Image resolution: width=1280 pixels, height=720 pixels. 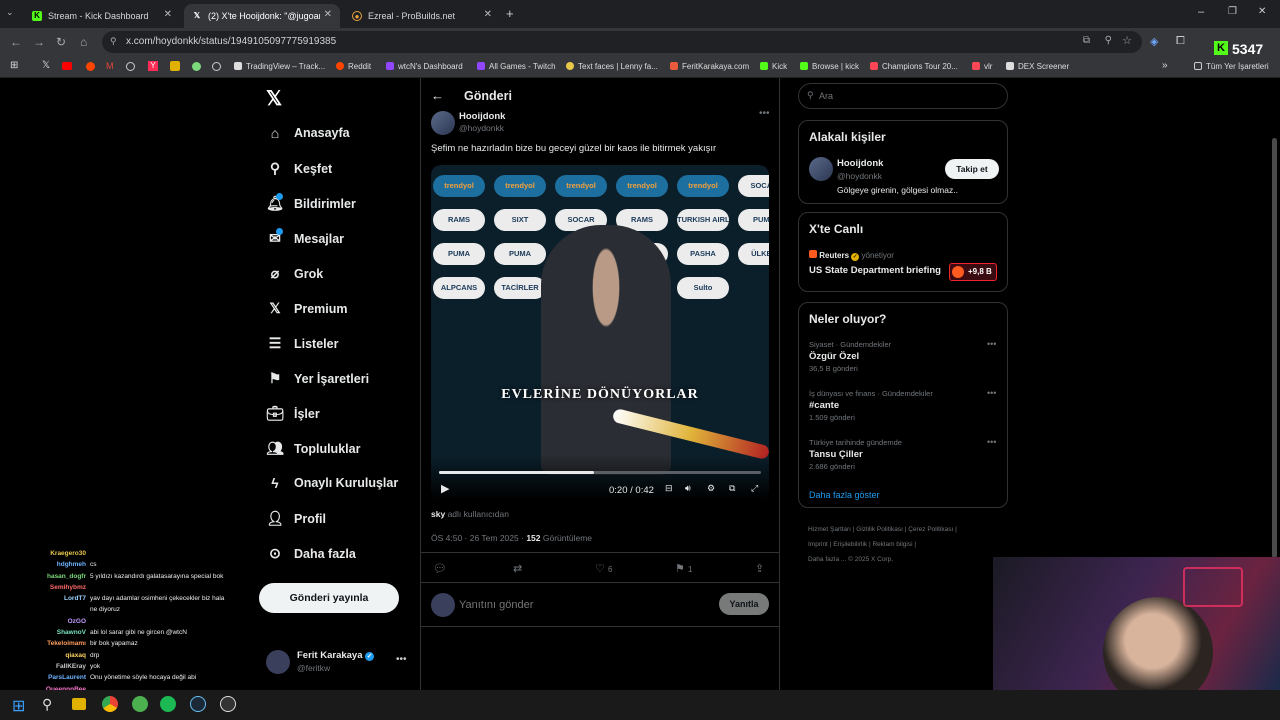 What do you see at coordinates (113, 41) in the screenshot?
I see `site-info-icon: ⚲` at bounding box center [113, 41].